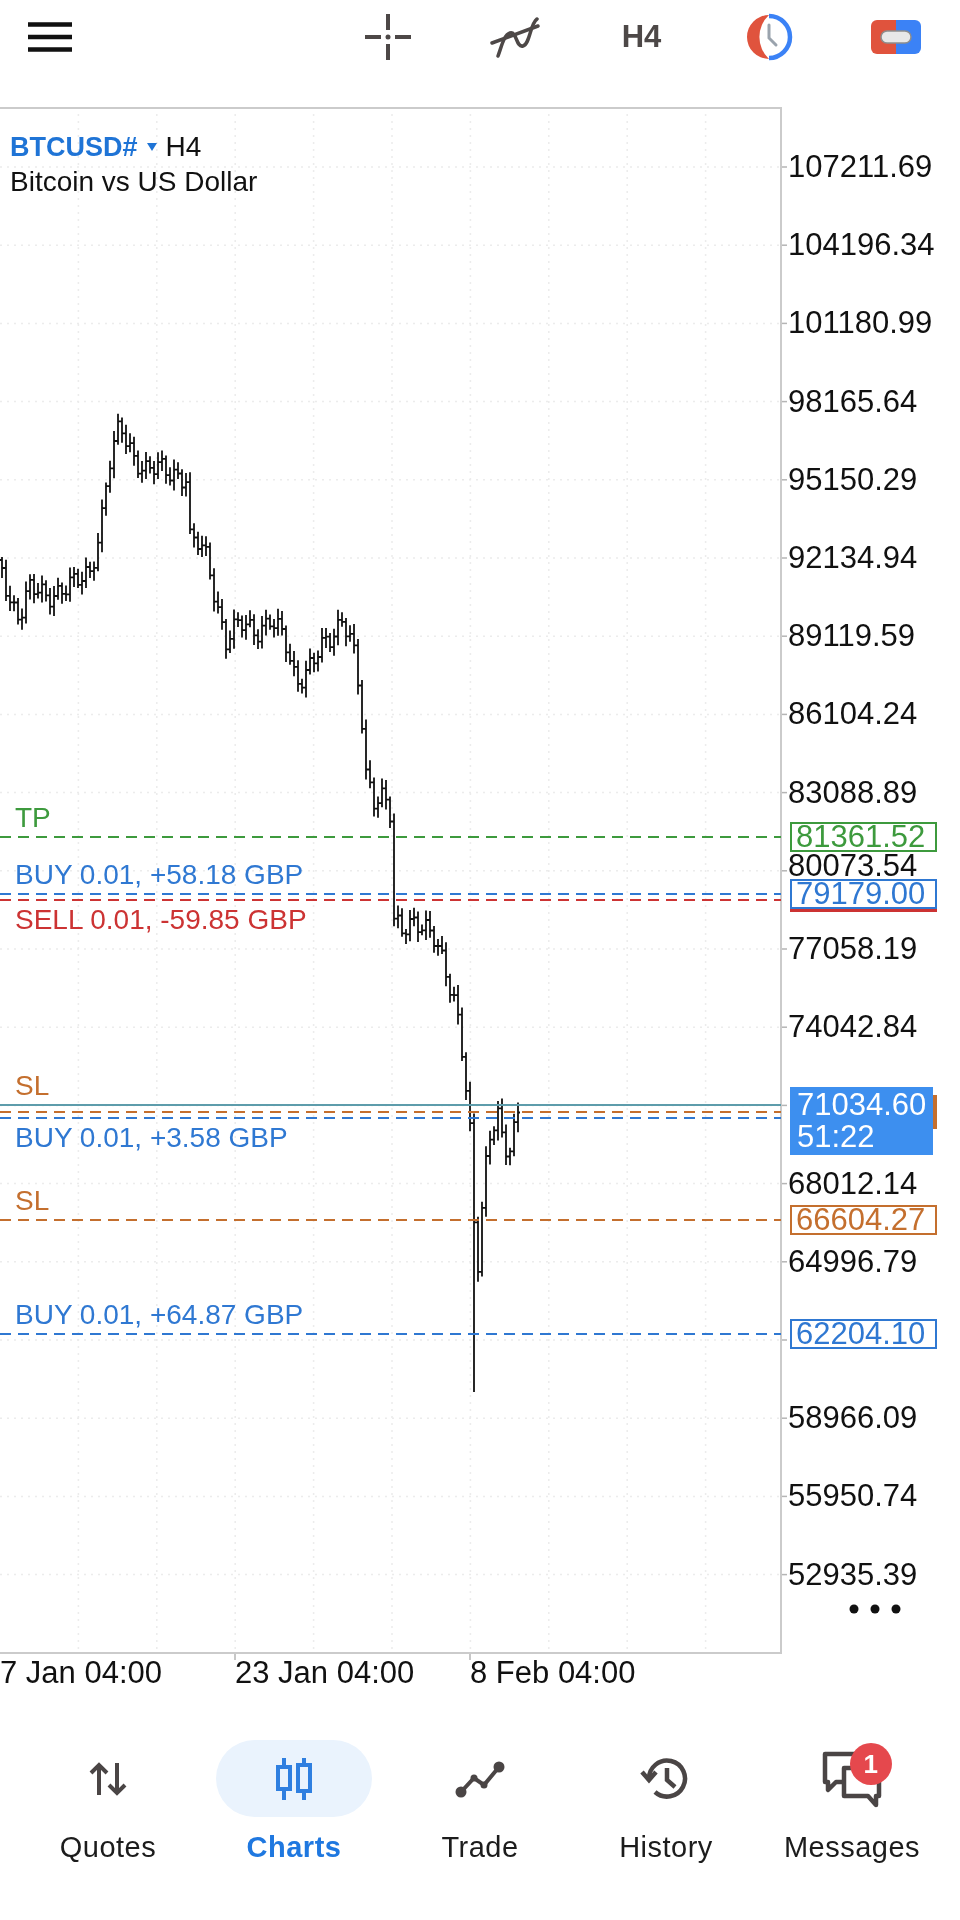  Describe the element at coordinates (853, 1496) in the screenshot. I see `price-axis-label: 55950.74` at that location.